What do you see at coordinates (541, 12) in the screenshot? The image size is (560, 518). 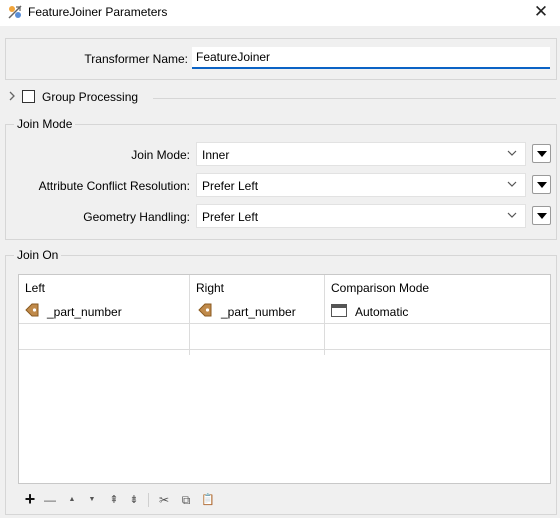 I see `close-button: ✕` at bounding box center [541, 12].